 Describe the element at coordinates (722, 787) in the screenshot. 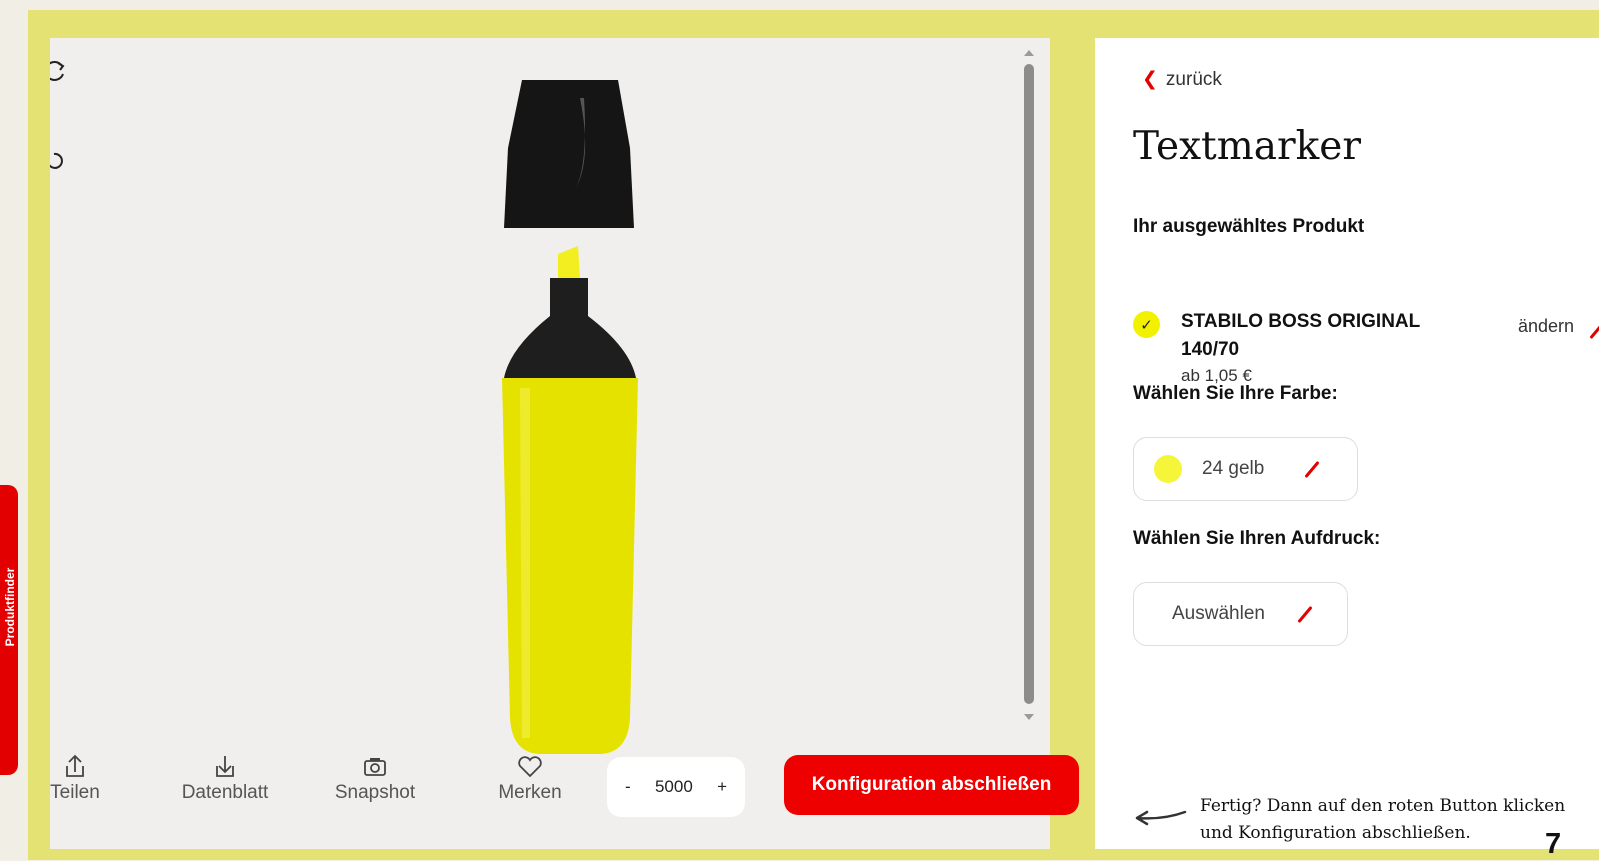

I see `increment-button: +` at that location.